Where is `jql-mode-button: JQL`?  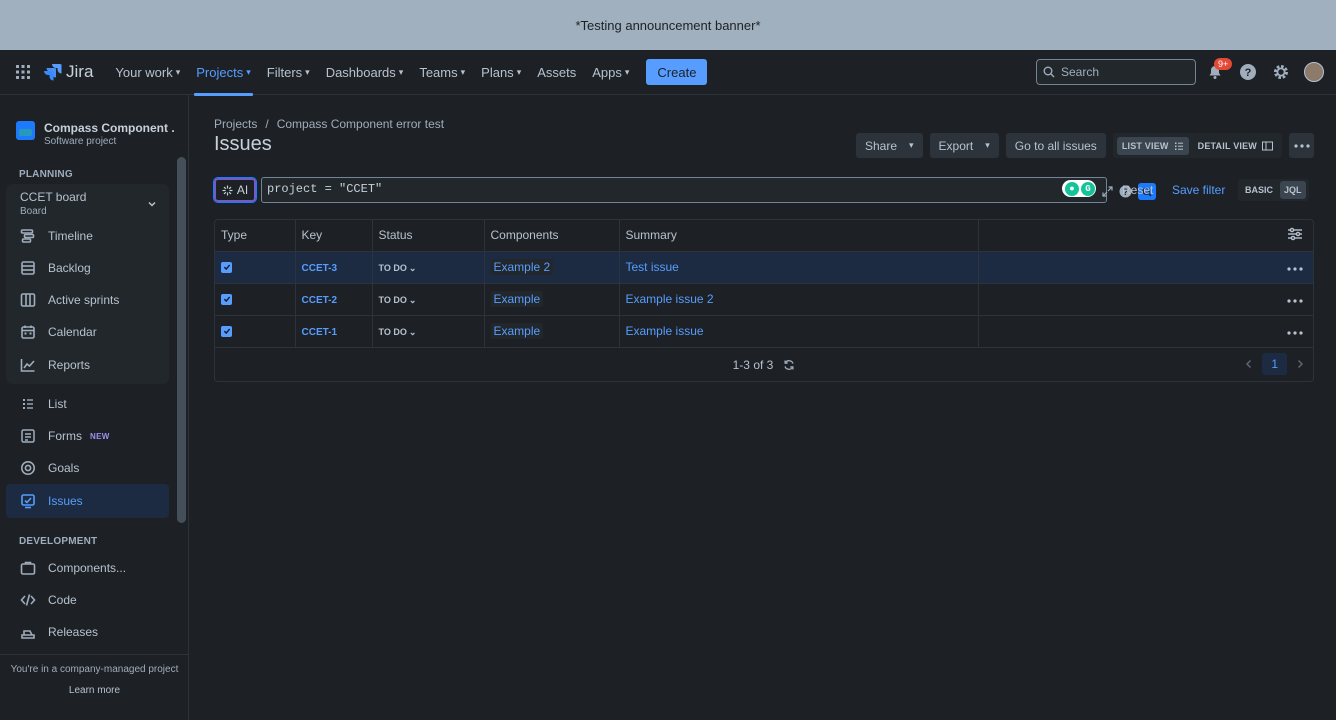
jql-mode-button: JQL is located at coordinates (1293, 190).